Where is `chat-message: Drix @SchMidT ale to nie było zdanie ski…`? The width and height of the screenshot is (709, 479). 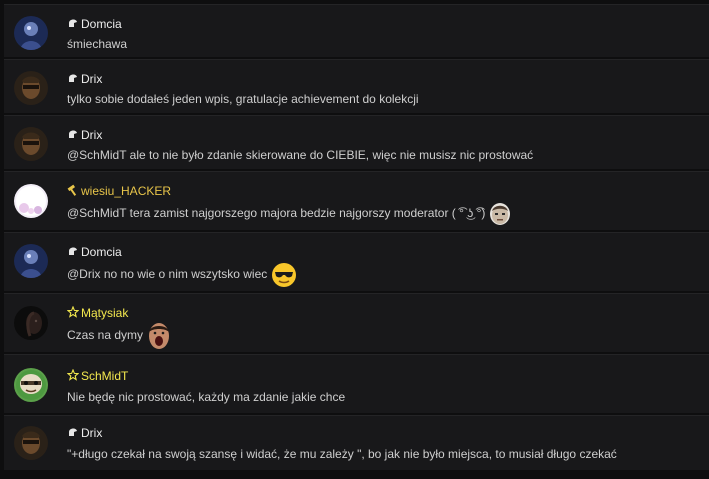 chat-message: Drix @SchMidT ale to nie było zdanie ski… is located at coordinates (356, 142).